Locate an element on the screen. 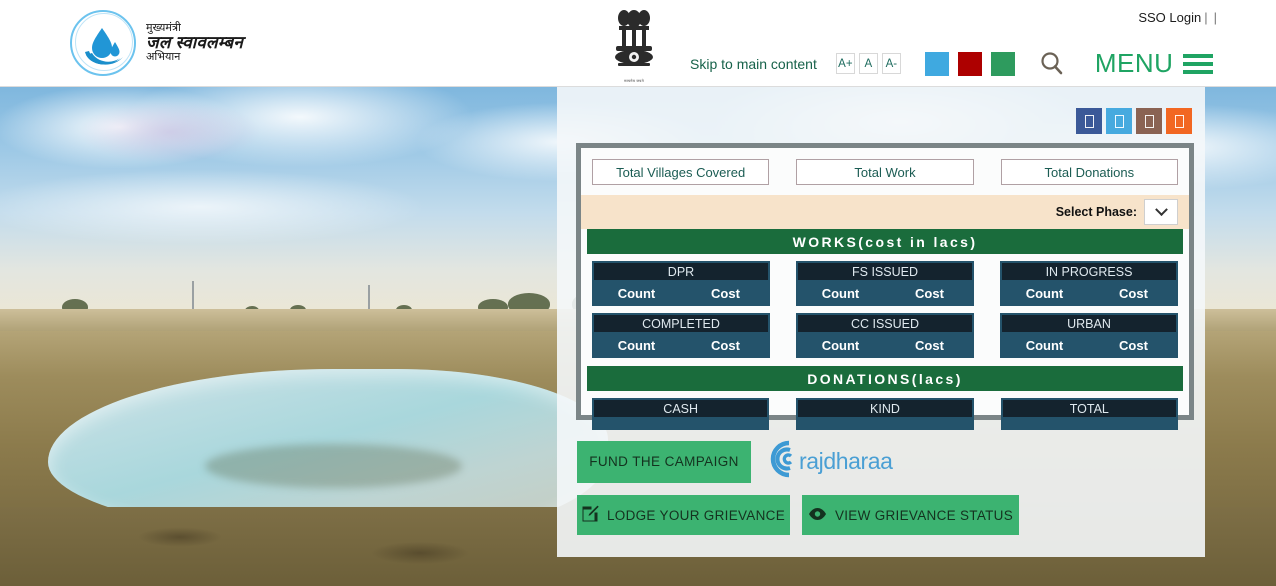 The height and width of the screenshot is (586, 1276). theme-square-buttons is located at coordinates (1134, 121).